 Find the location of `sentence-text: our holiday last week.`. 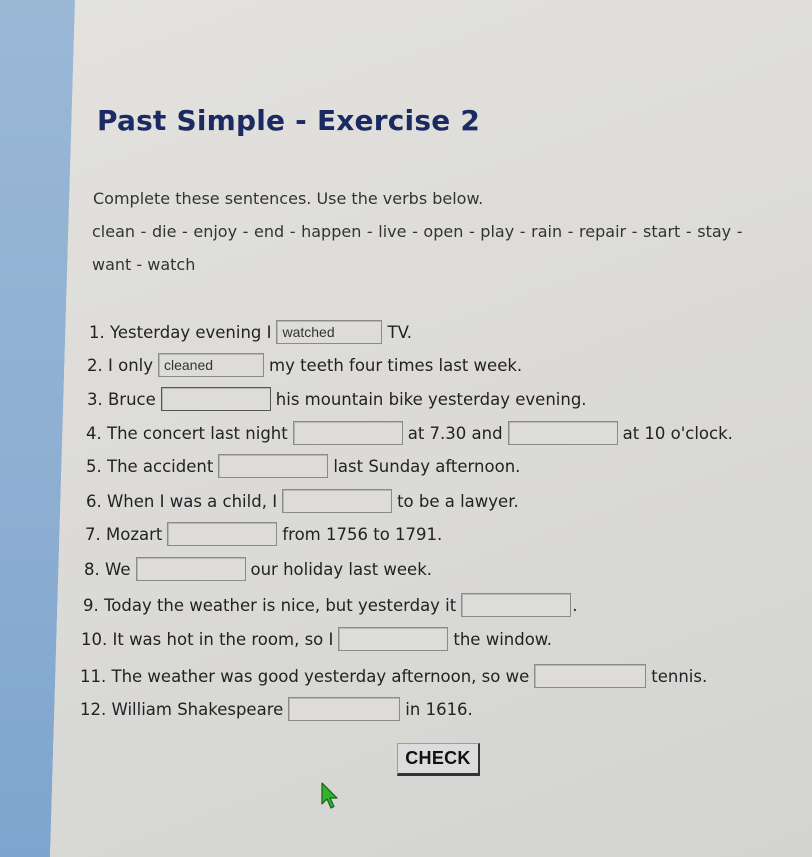

sentence-text: our holiday last week. is located at coordinates (341, 569).